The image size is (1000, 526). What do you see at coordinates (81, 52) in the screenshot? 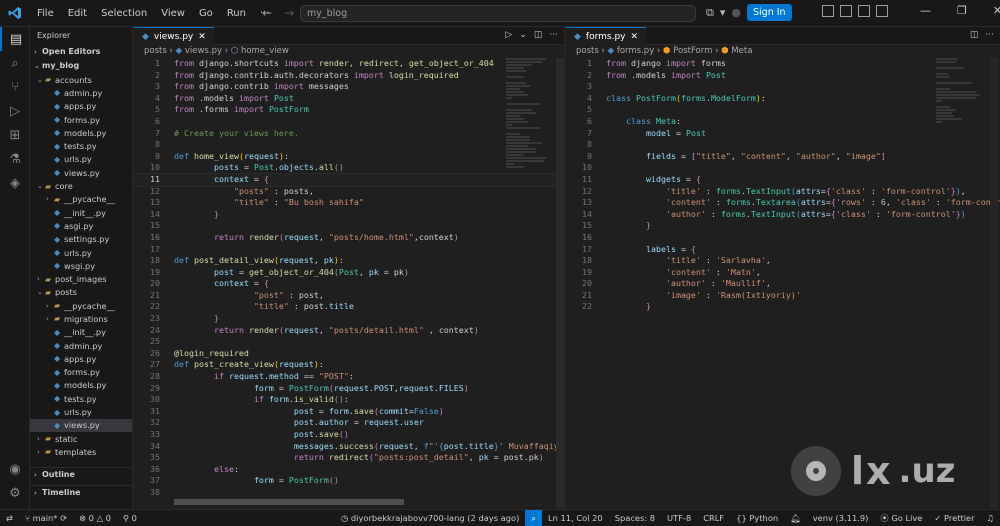
I see `open-editors-section: › Open Editors` at bounding box center [81, 52].